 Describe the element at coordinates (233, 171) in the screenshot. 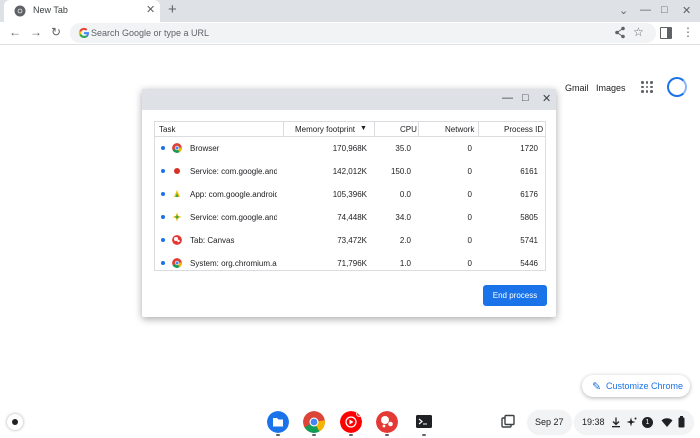

I see `process-name: Service: com.google.android` at that location.